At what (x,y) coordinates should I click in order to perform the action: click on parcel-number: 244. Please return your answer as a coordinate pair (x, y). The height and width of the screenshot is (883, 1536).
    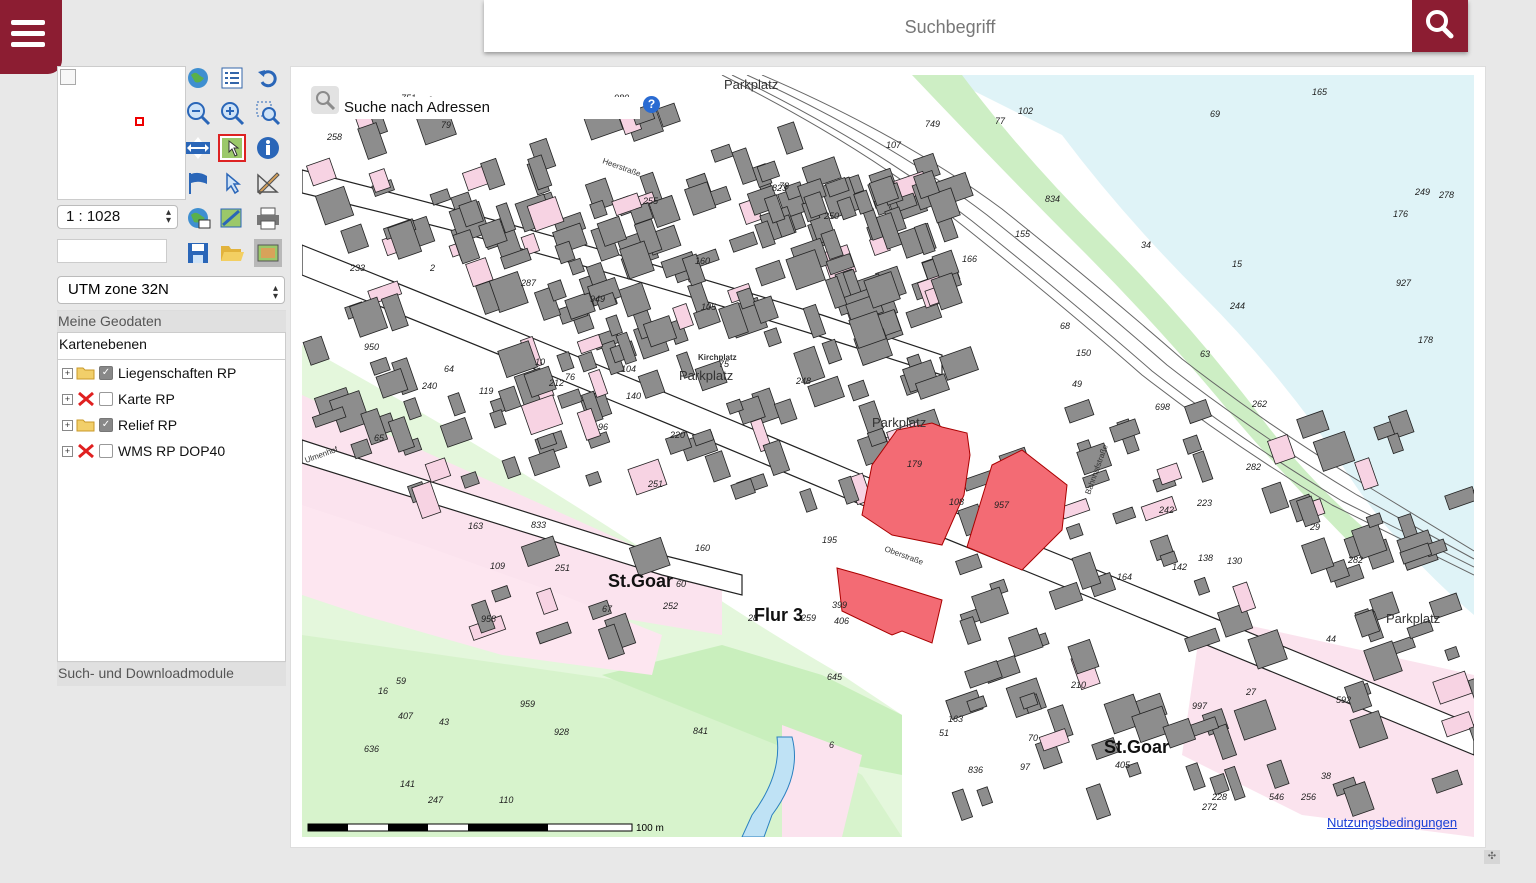
    Looking at the image, I should click on (1237, 306).